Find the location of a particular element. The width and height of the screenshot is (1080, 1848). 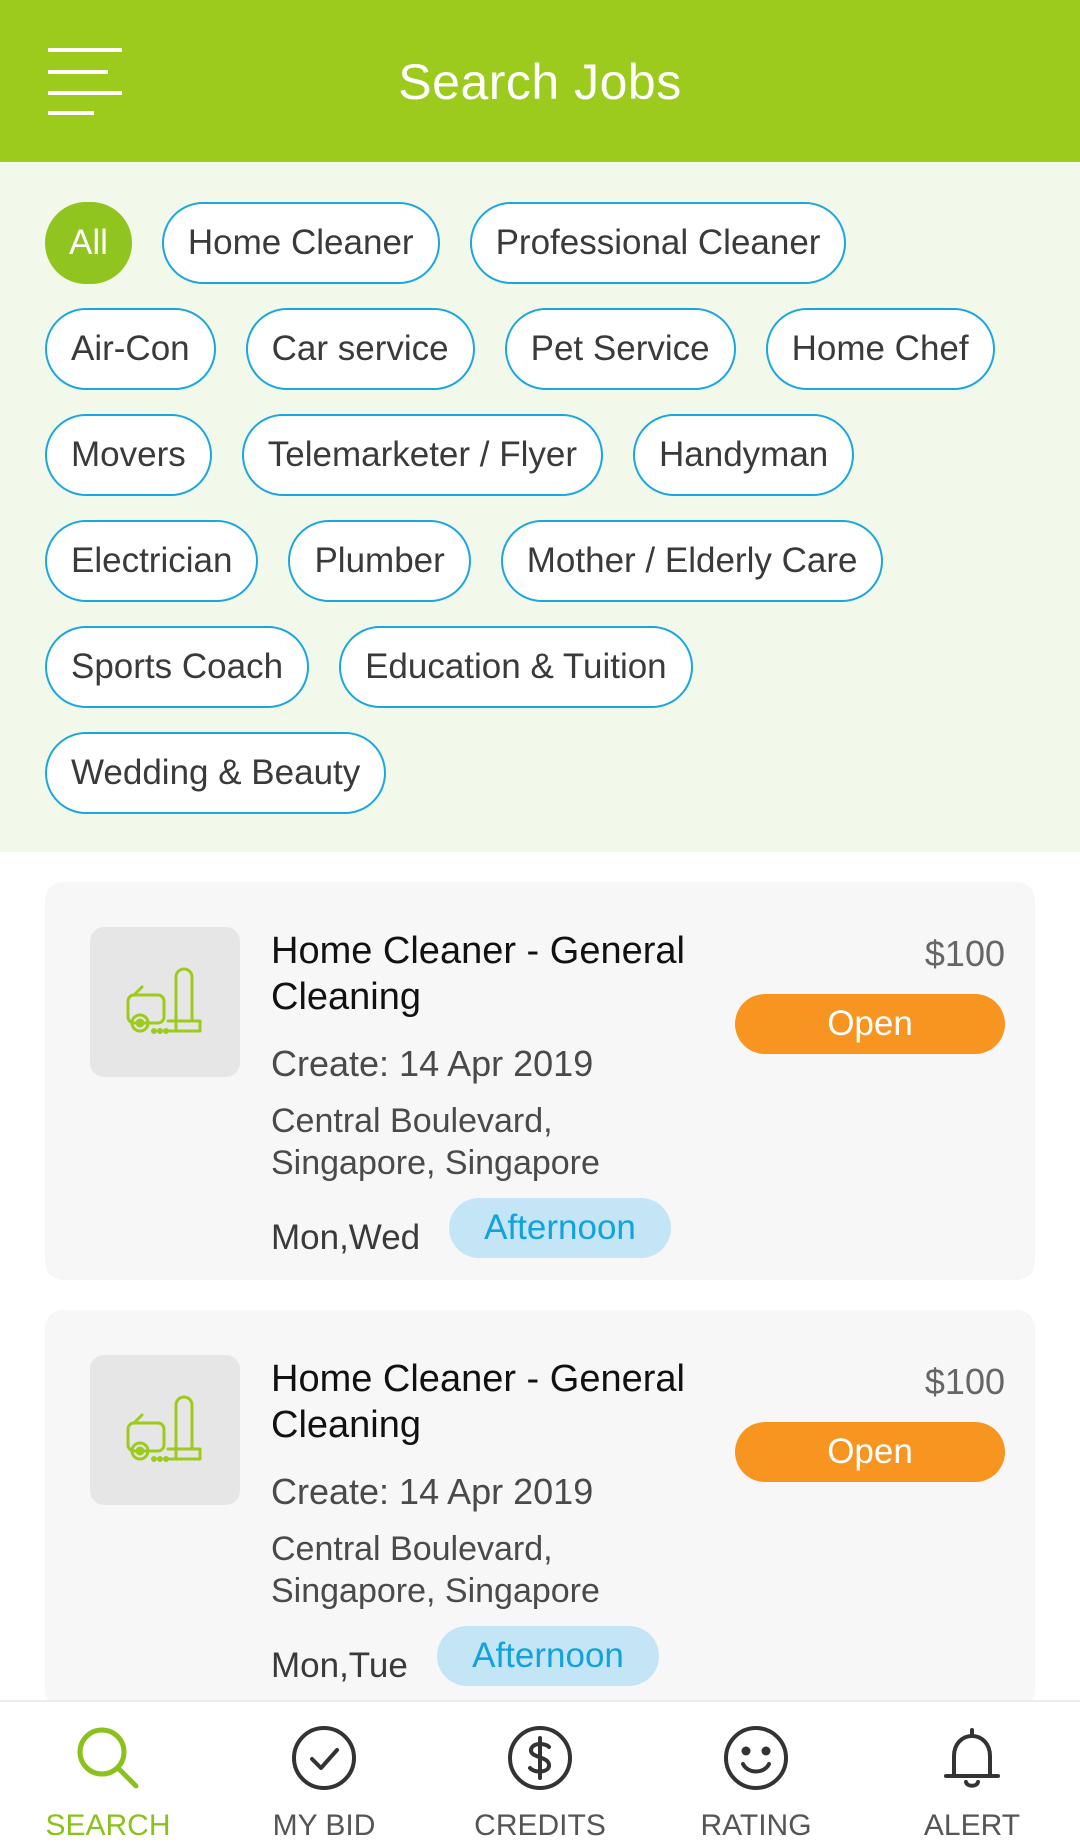

job-days: Mon,Wed is located at coordinates (346, 1237).